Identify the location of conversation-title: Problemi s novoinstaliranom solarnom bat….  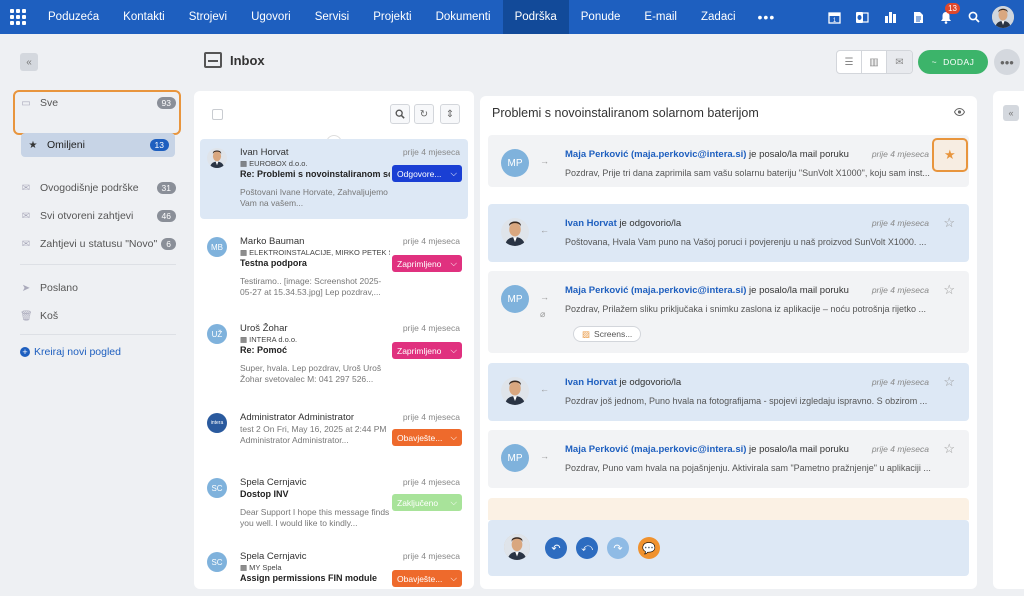
(625, 113).